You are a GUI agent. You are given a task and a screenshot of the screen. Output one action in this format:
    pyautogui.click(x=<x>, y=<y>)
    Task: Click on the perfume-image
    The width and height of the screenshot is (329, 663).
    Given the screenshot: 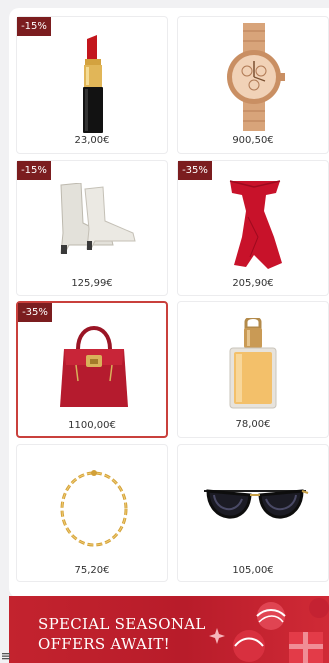 What is the action you would take?
    pyautogui.click(x=253, y=363)
    